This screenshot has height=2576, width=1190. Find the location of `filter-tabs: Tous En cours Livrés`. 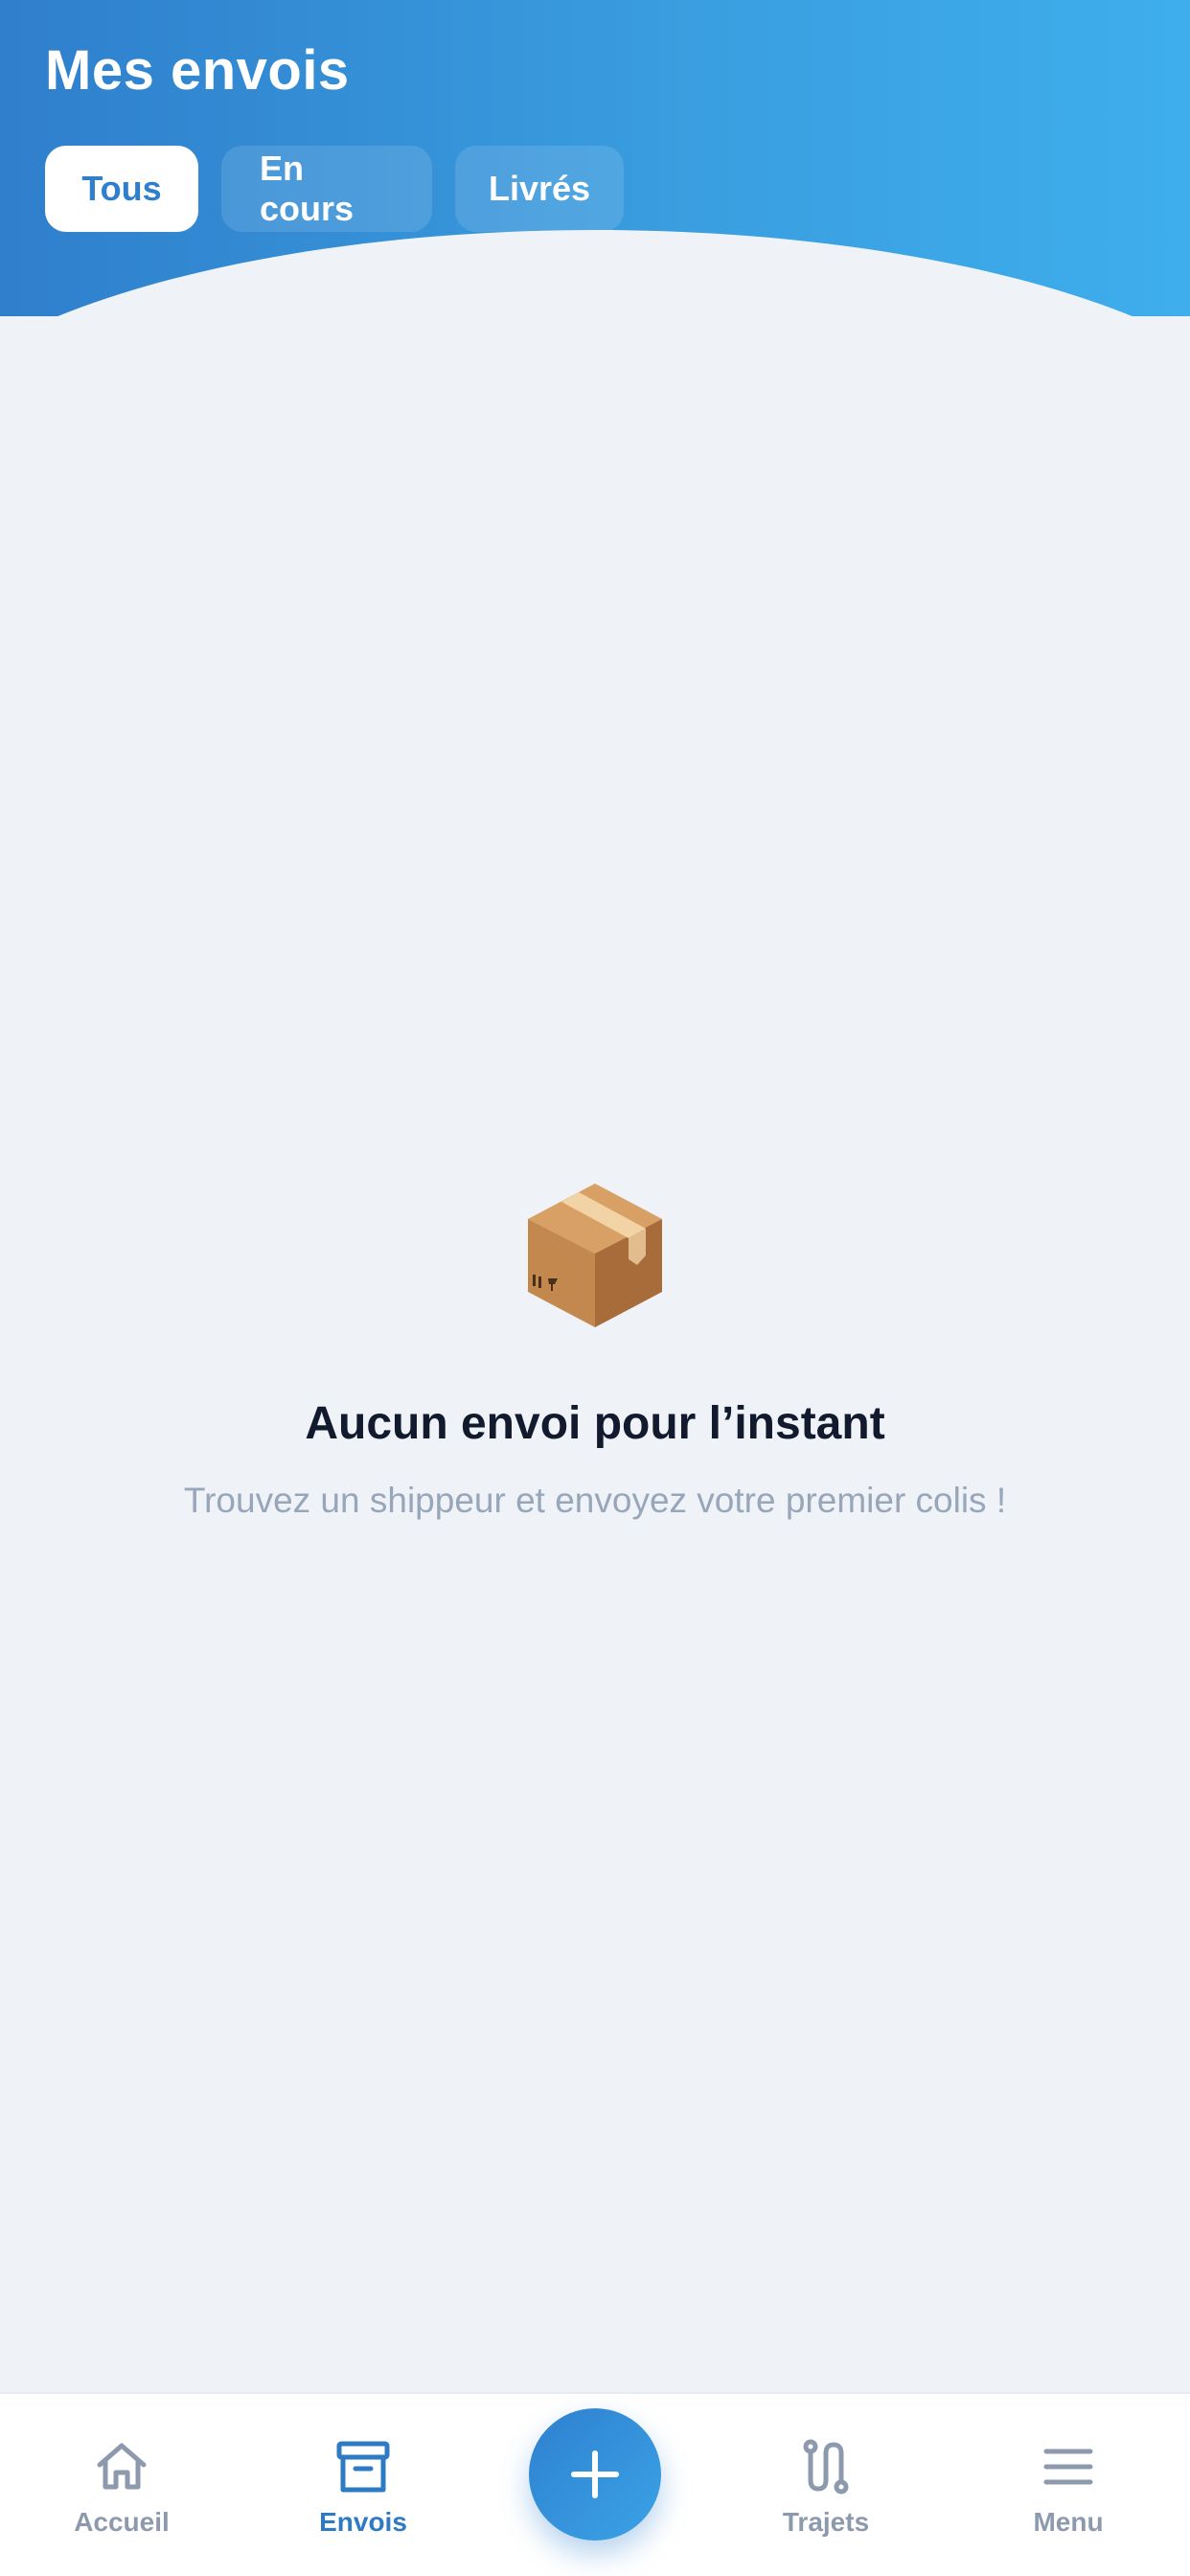

filter-tabs: Tous En cours Livrés is located at coordinates (334, 189).